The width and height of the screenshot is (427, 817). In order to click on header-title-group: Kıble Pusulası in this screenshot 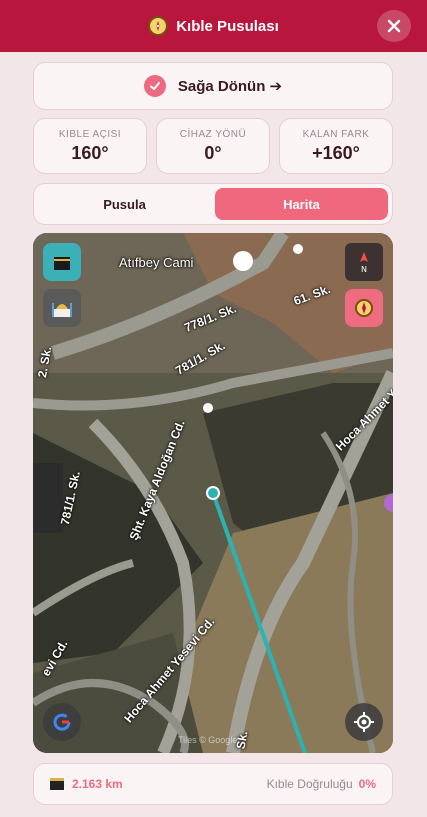, I will do `click(213, 26)`.